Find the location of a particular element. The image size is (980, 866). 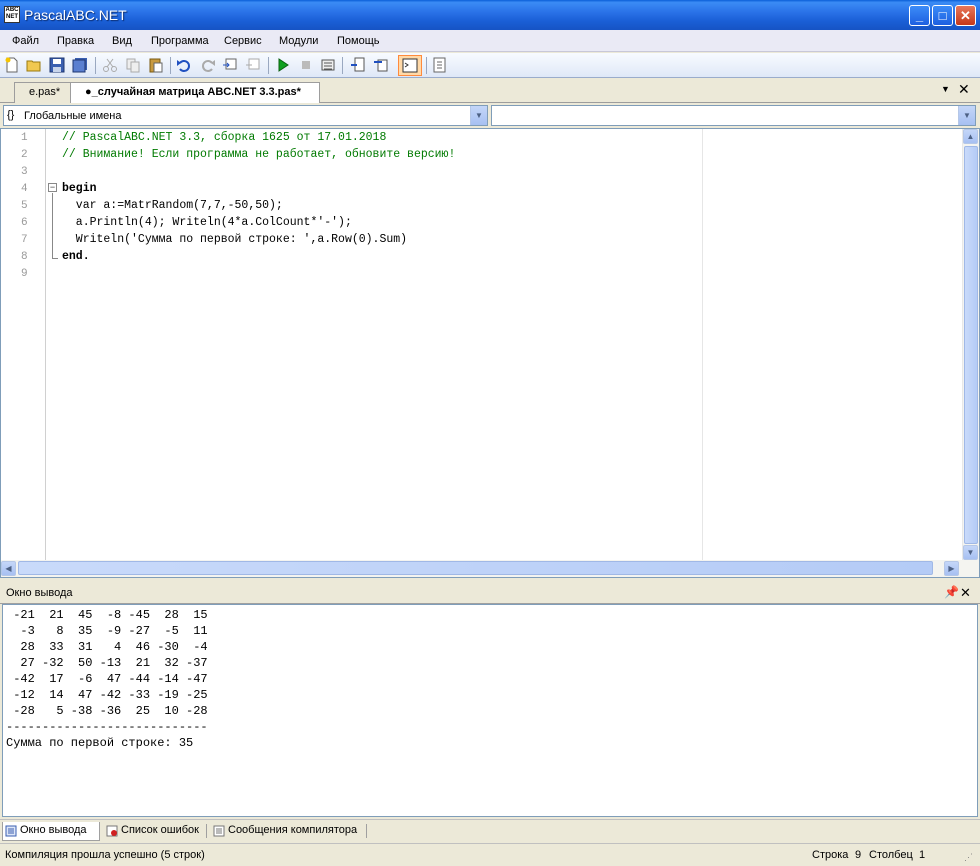

row-value: 9 is located at coordinates (858, 855).